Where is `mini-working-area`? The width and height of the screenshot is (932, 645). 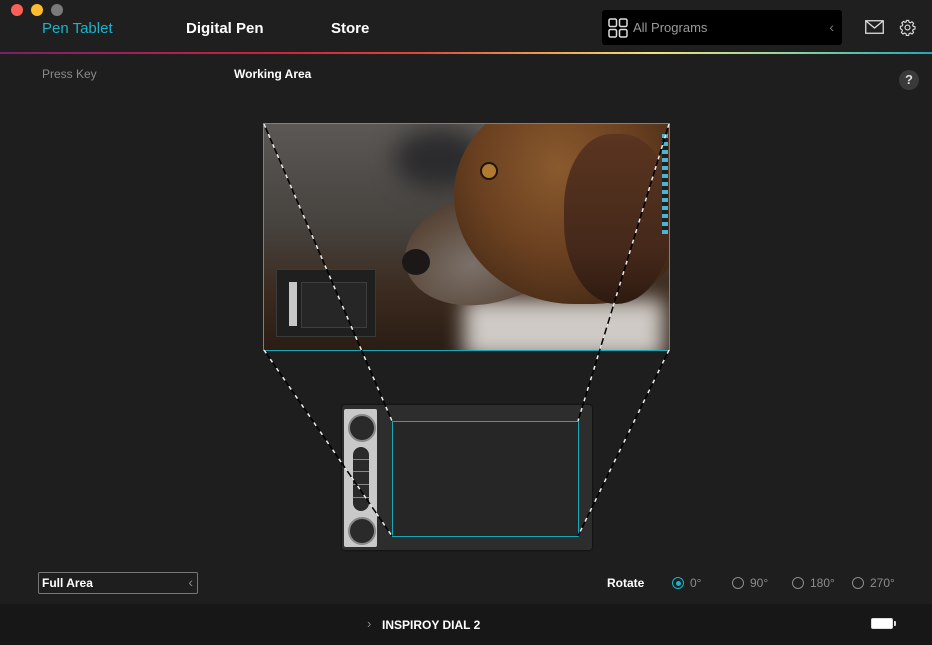 mini-working-area is located at coordinates (334, 305).